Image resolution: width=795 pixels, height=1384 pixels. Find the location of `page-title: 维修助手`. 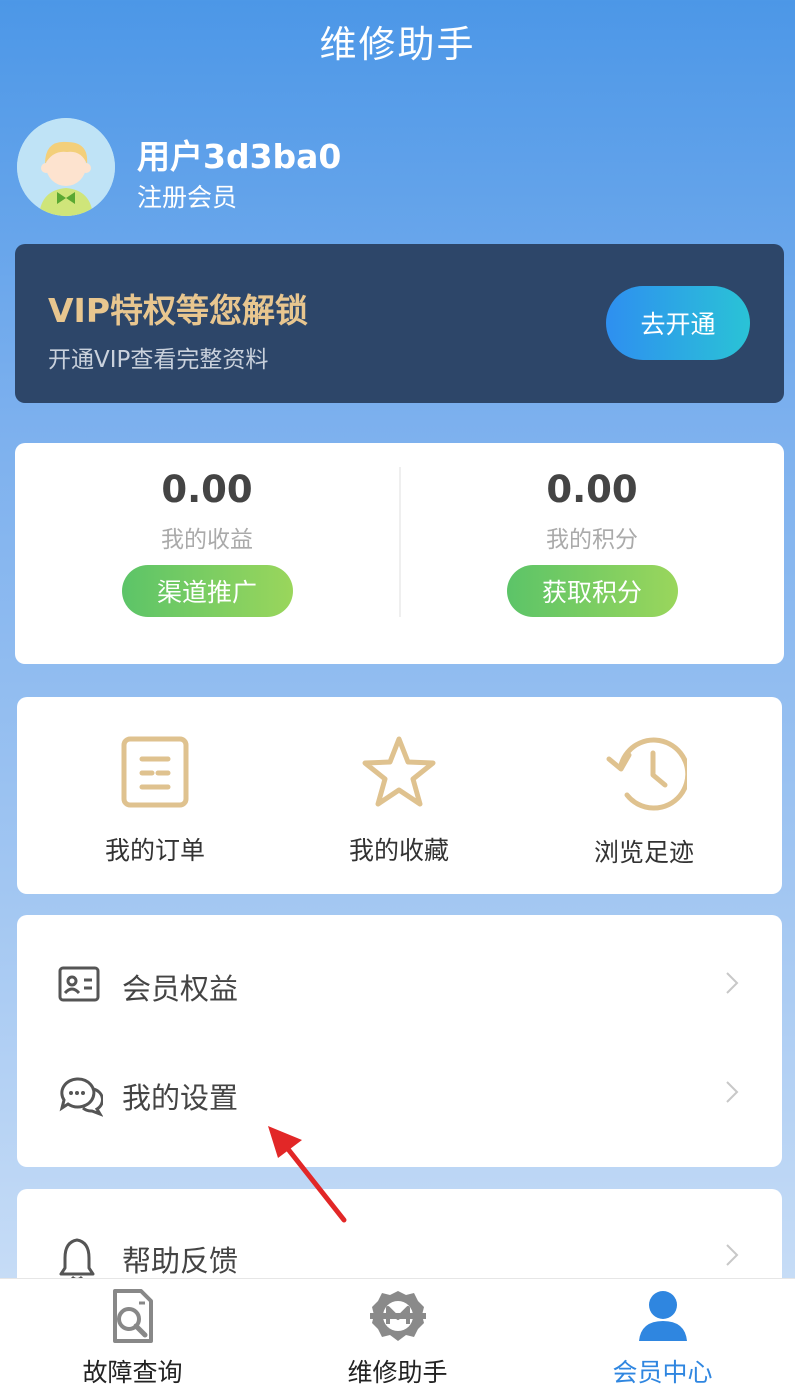

page-title: 维修助手 is located at coordinates (397, 44).